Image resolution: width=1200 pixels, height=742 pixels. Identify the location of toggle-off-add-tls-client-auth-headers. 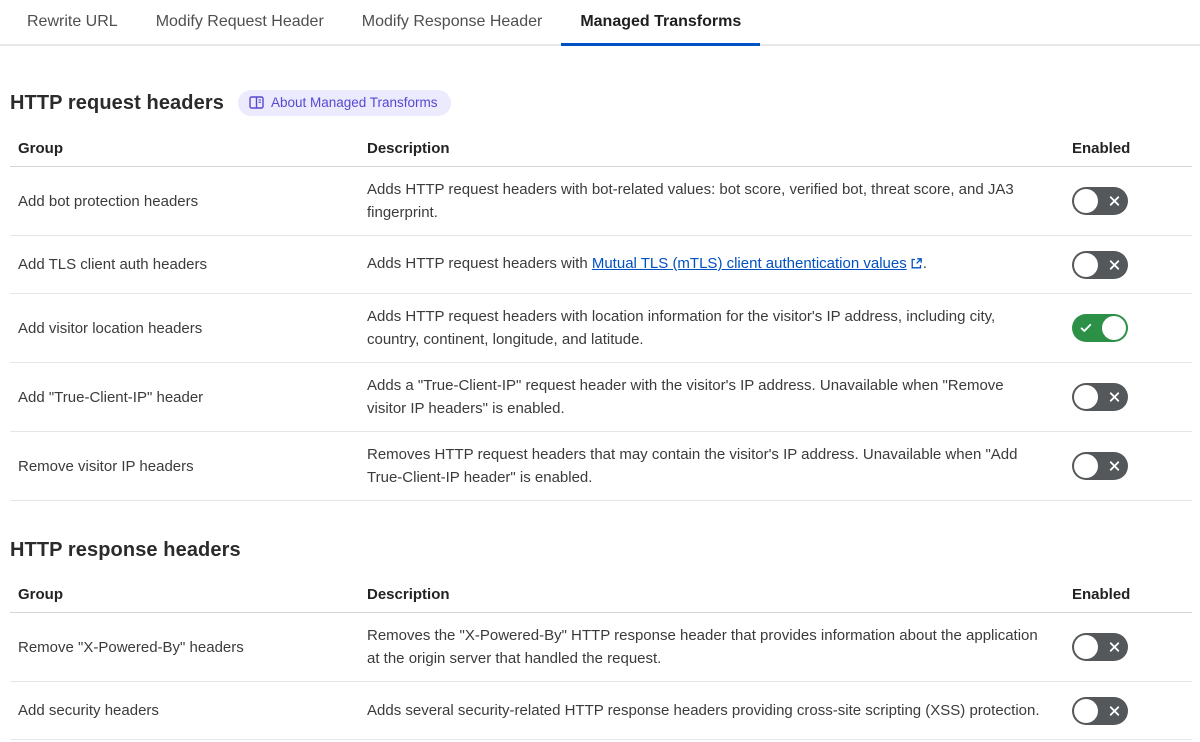
(1100, 264).